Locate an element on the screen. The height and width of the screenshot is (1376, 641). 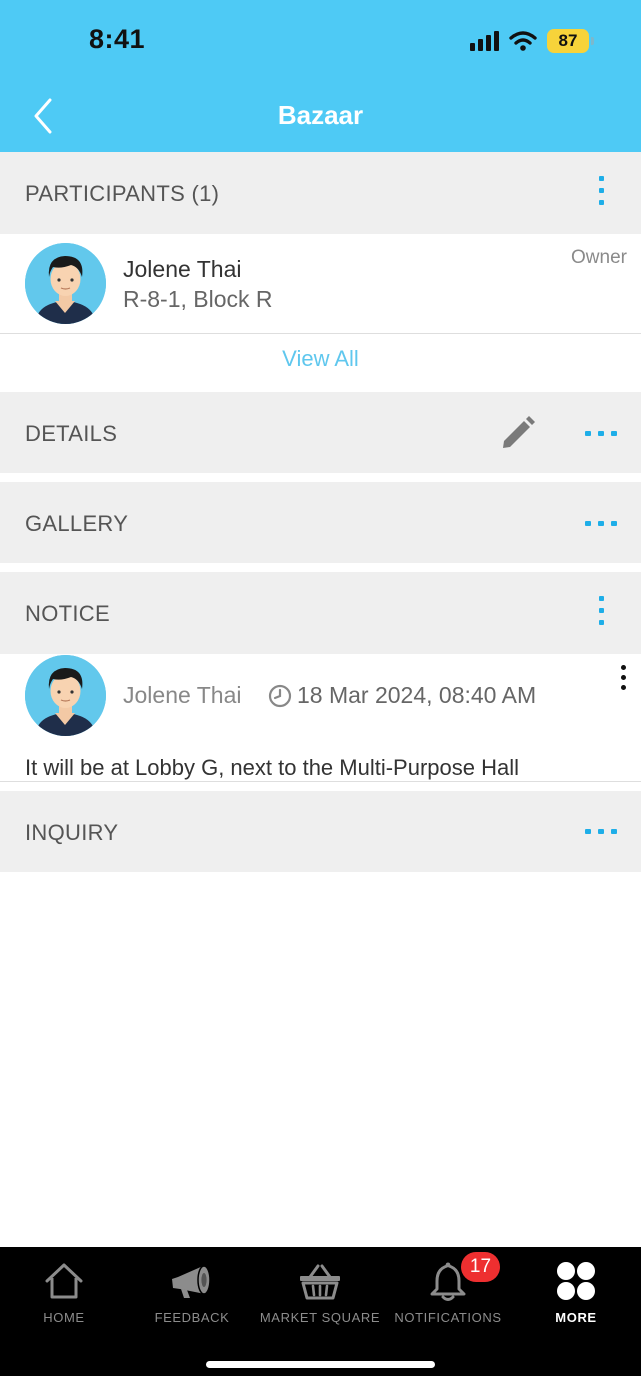
tab-feedback: FEEDBACK is located at coordinates (192, 1294).